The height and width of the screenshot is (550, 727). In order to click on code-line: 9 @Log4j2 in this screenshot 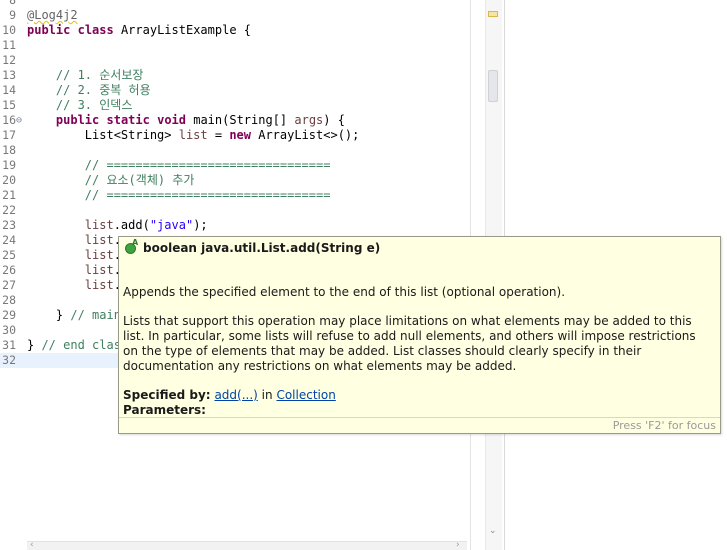, I will do `click(242, 15)`.